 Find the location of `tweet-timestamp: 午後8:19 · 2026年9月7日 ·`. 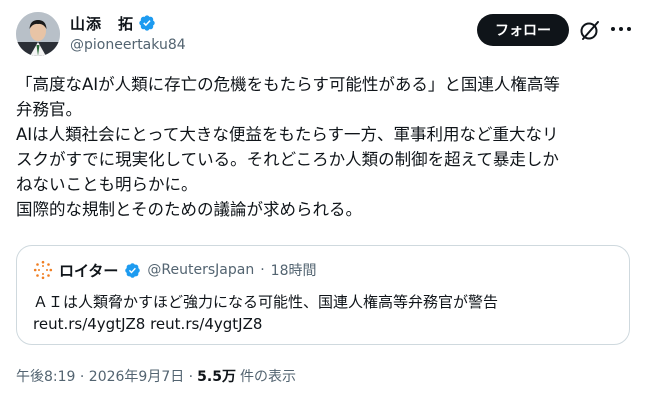

tweet-timestamp: 午後8:19 · 2026年9月7日 · is located at coordinates (104, 376).